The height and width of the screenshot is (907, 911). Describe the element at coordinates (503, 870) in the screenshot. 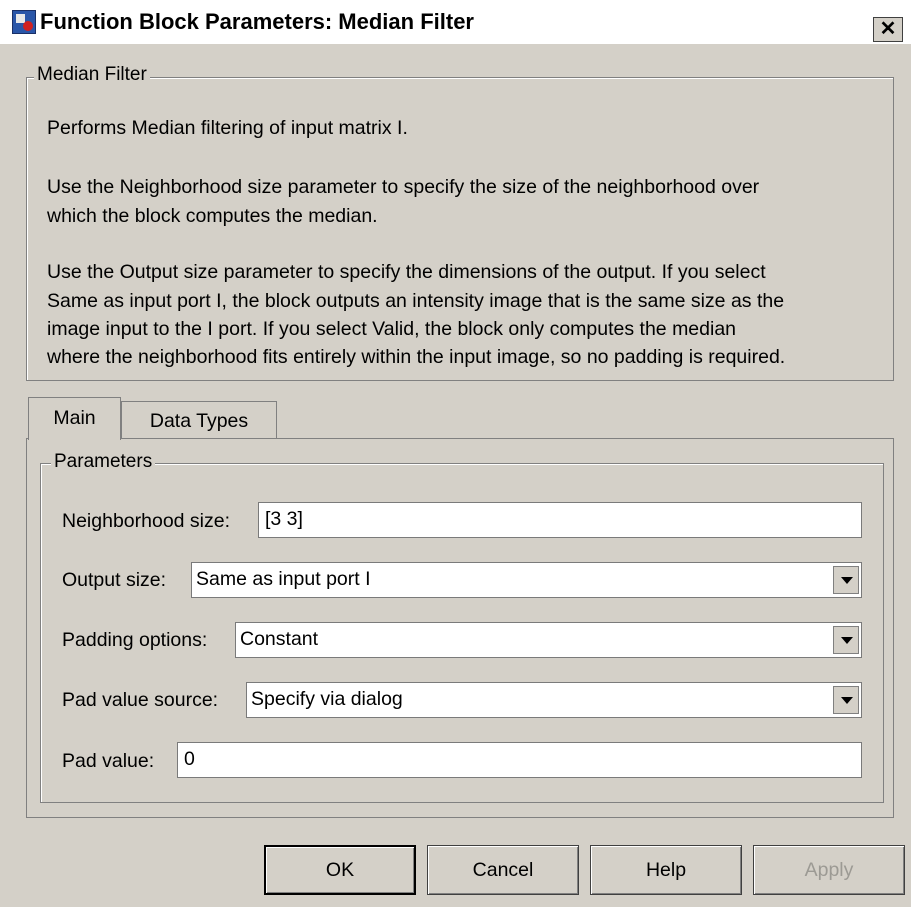

I see `cancel-button: Cancel` at that location.